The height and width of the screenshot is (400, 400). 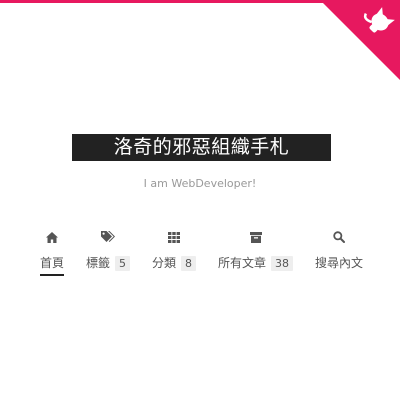 I want to click on menu-item-tags: 標籤 5, so click(x=108, y=250).